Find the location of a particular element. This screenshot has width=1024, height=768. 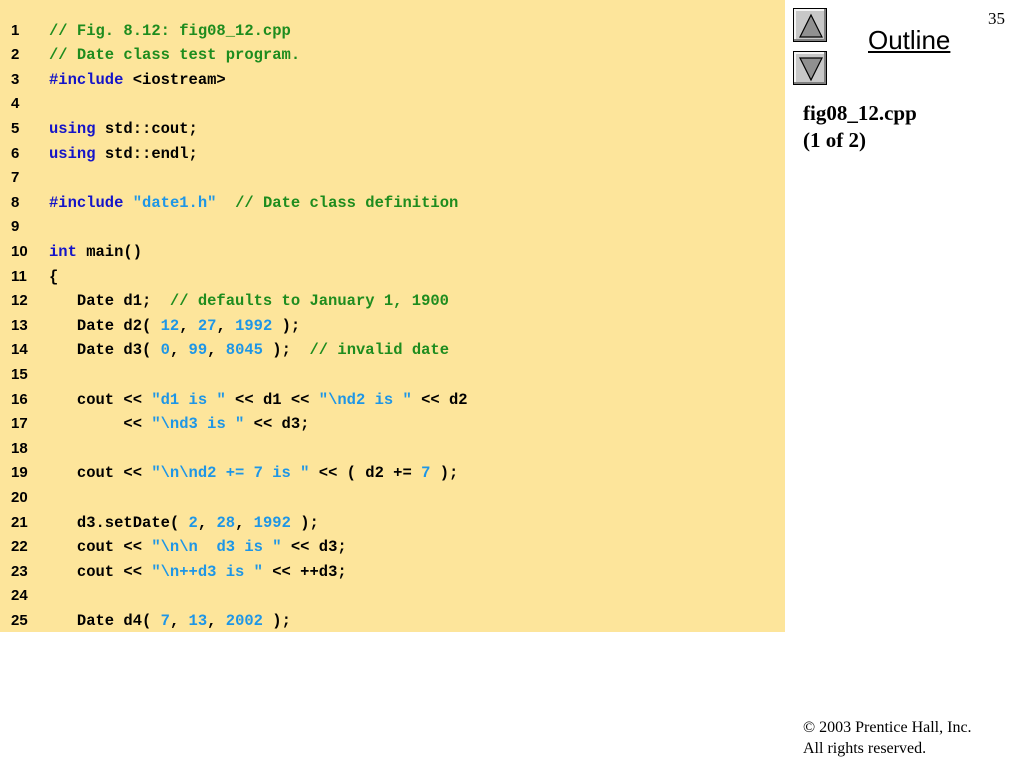

code-token-number: 0 is located at coordinates (165, 350).